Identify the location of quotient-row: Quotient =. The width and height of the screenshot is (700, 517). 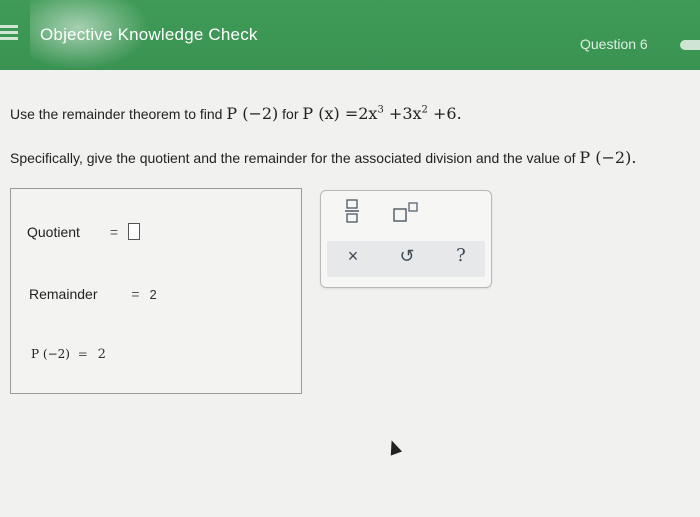
(83, 231).